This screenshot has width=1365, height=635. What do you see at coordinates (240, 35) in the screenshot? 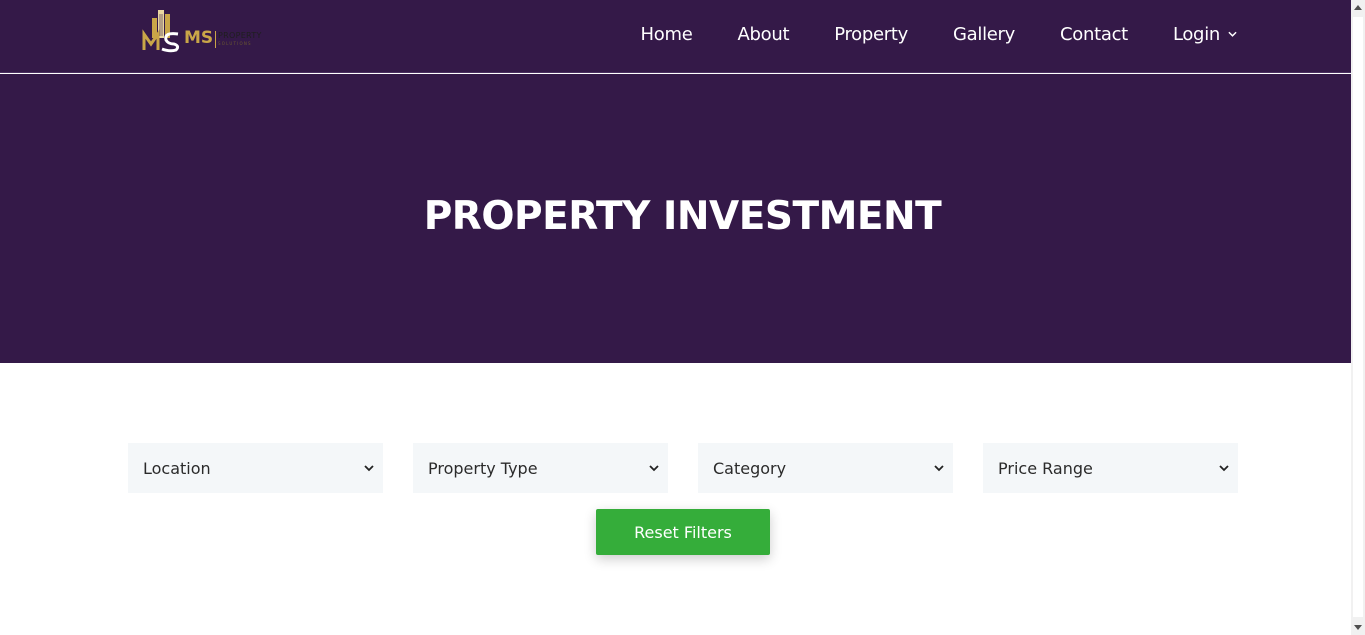
I see `logo-subtext: PROPERTY` at bounding box center [240, 35].